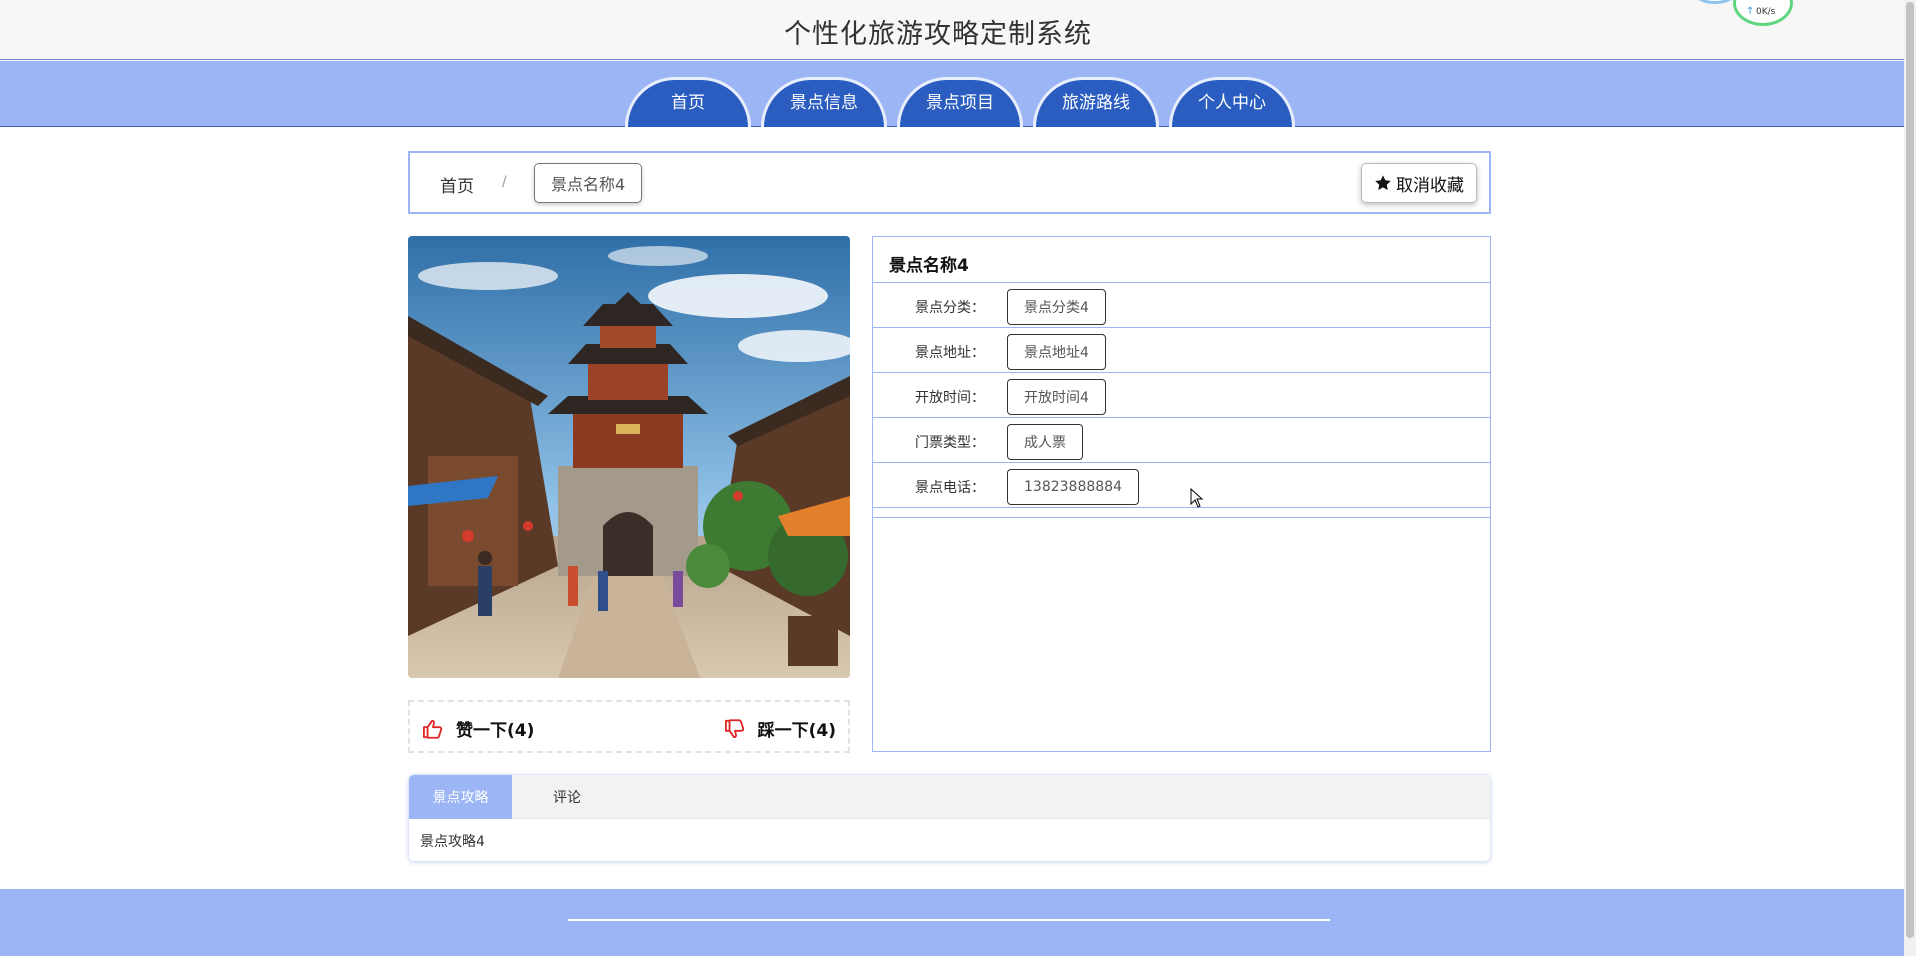  I want to click on footer-divider, so click(949, 920).